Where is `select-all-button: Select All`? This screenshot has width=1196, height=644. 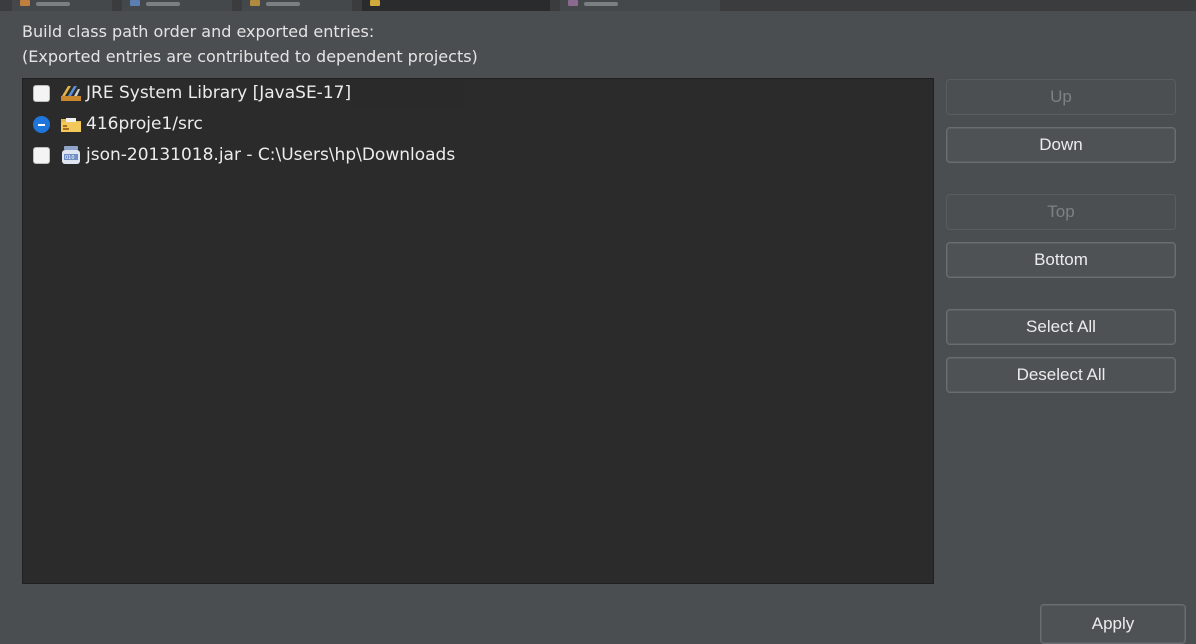
select-all-button: Select All is located at coordinates (1061, 327).